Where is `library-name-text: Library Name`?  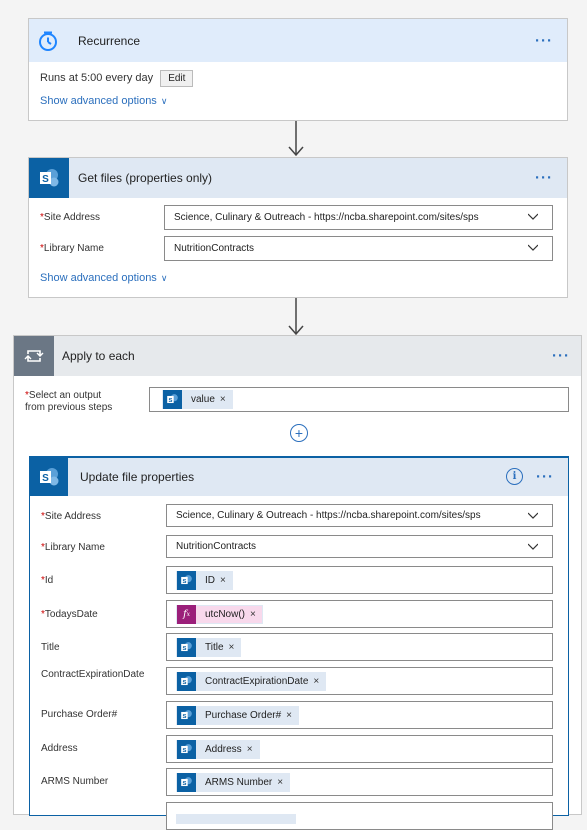 library-name-text: Library Name is located at coordinates (73, 248).